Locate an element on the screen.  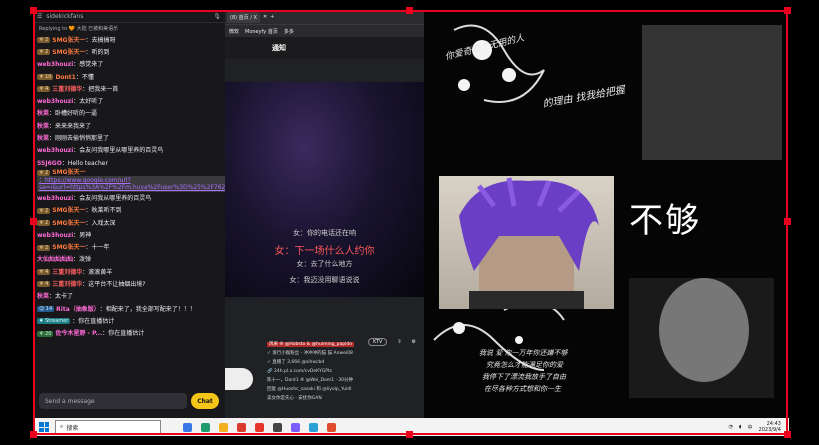
feed-line: 回复 @Huoshc_sasaki 和 @liyolp_Yuldl is located at coordinates (345, 389).